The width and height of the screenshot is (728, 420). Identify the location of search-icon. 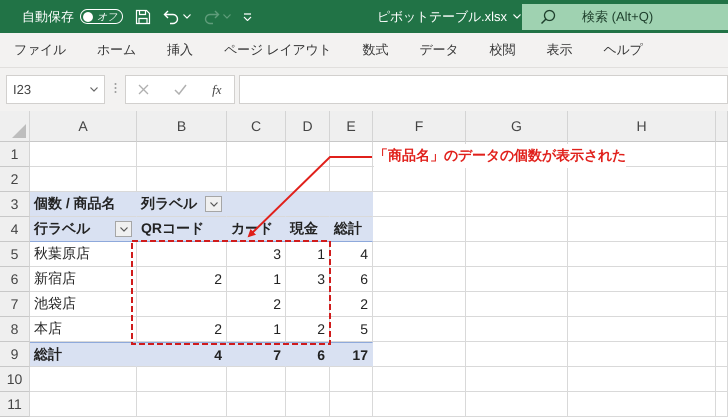
(548, 16).